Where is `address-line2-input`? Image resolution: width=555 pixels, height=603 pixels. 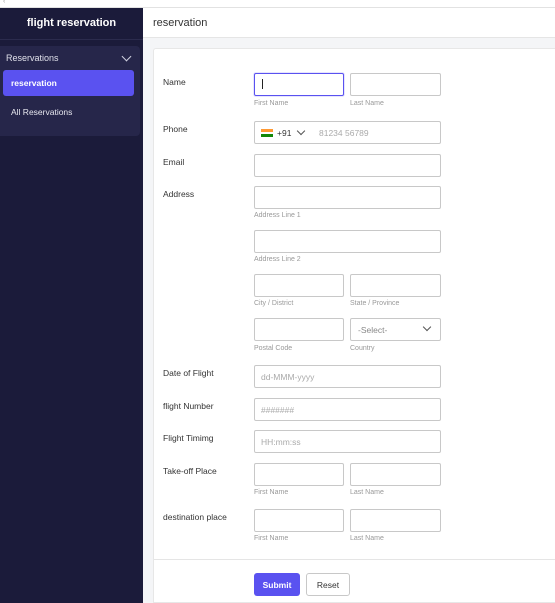 address-line2-input is located at coordinates (347, 241).